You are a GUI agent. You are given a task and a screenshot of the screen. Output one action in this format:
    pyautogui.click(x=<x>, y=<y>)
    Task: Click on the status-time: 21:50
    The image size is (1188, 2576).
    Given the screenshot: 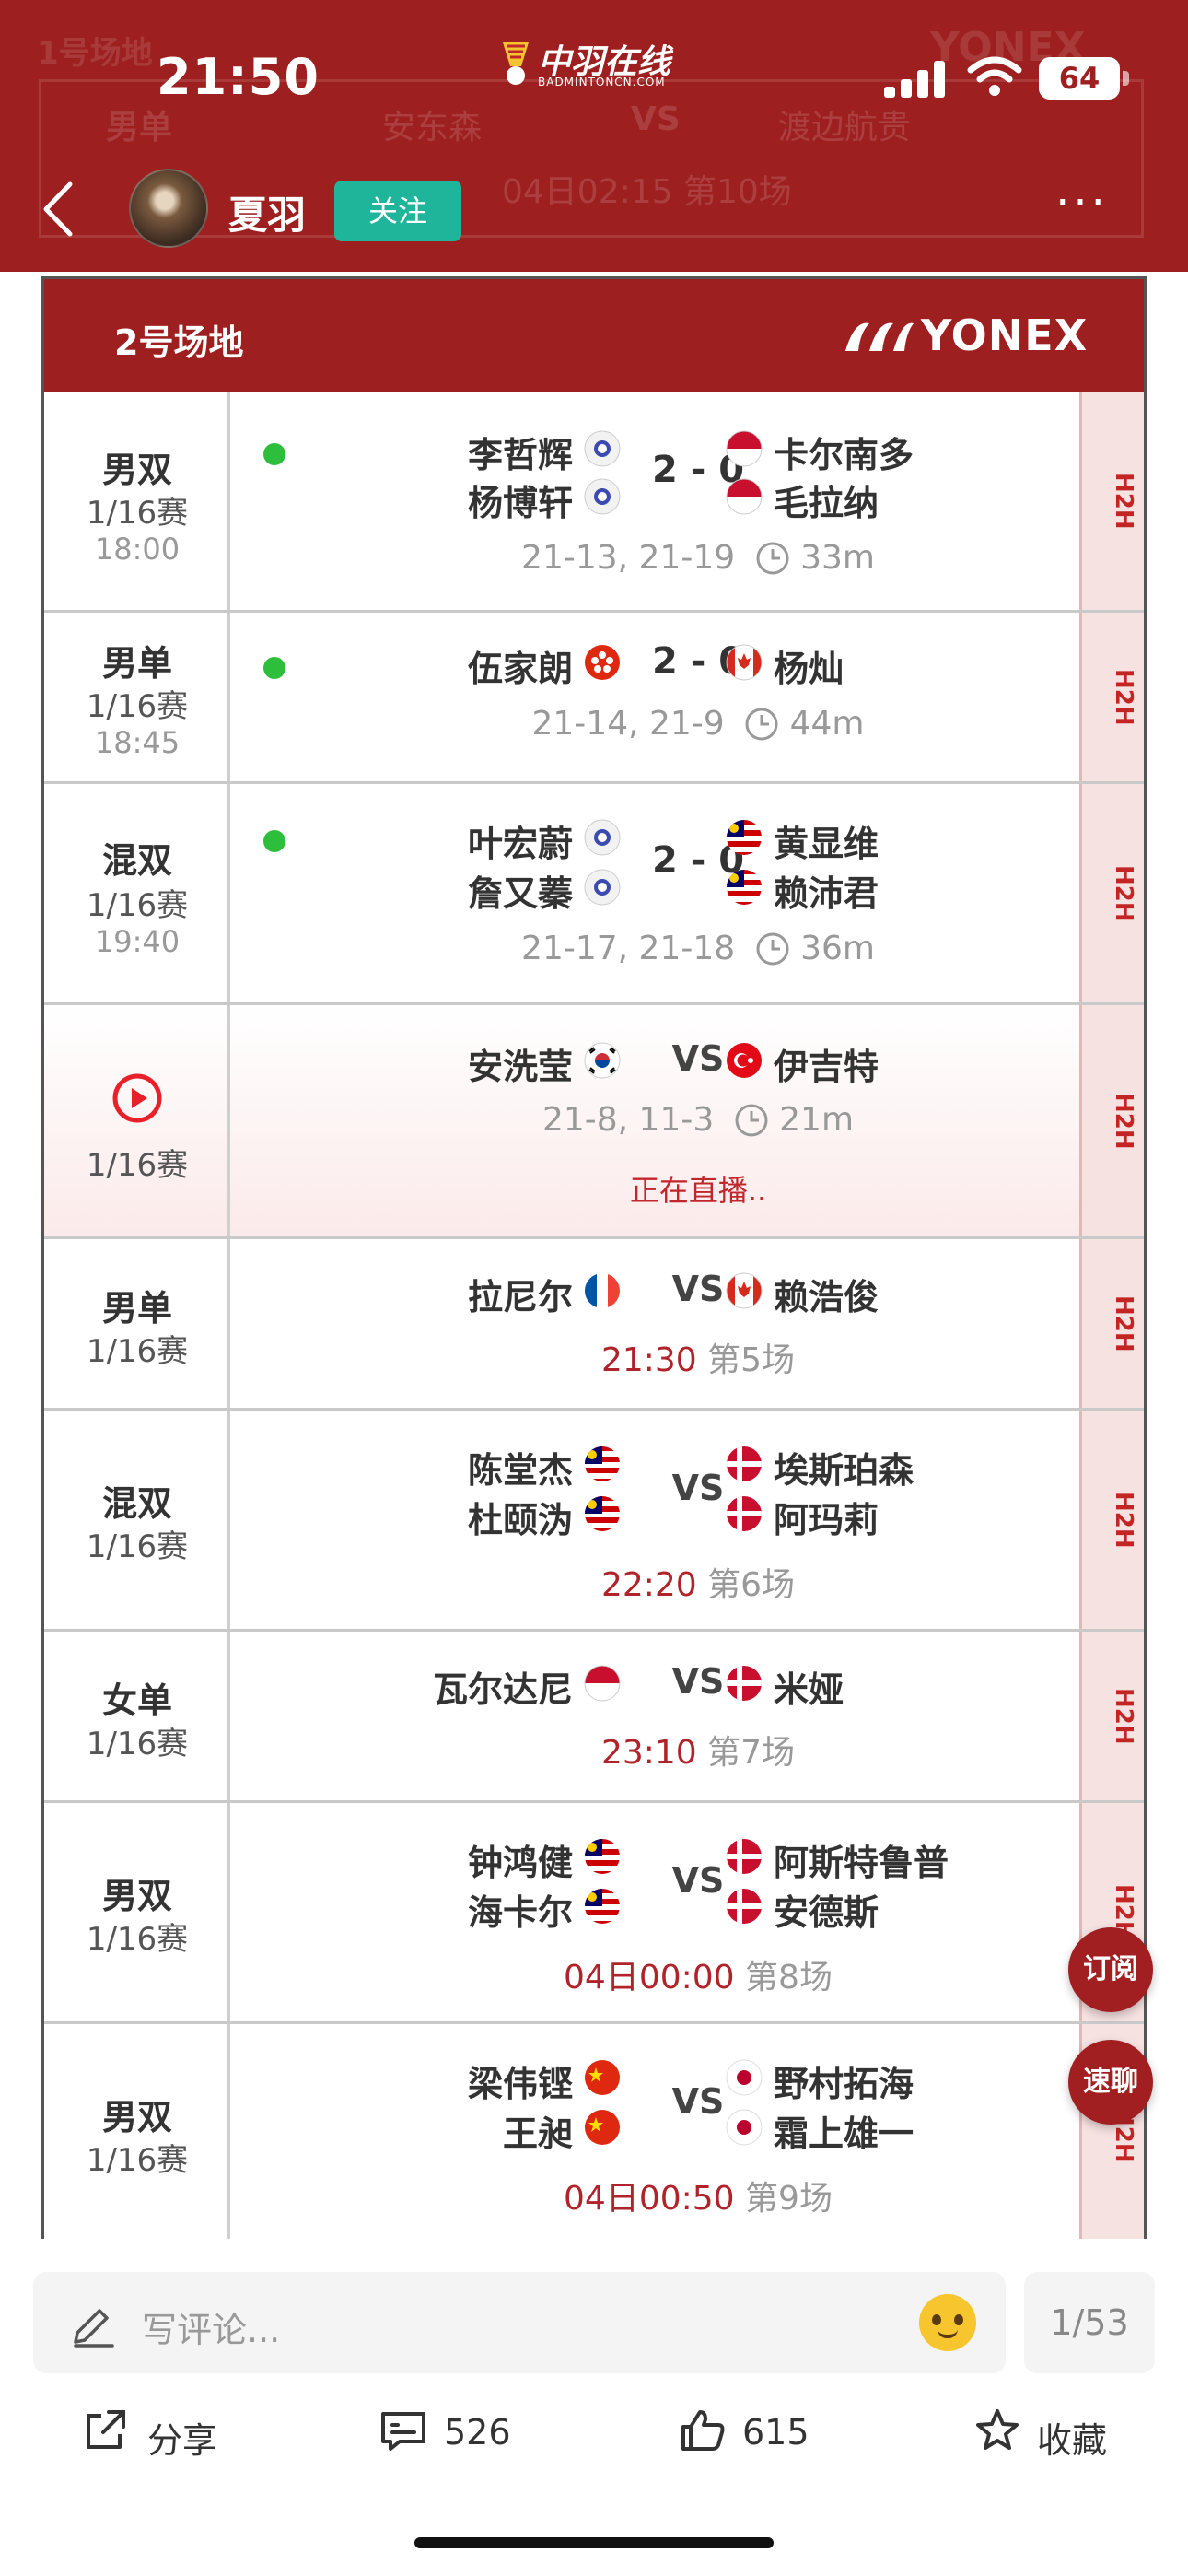 What is the action you would take?
    pyautogui.click(x=239, y=77)
    